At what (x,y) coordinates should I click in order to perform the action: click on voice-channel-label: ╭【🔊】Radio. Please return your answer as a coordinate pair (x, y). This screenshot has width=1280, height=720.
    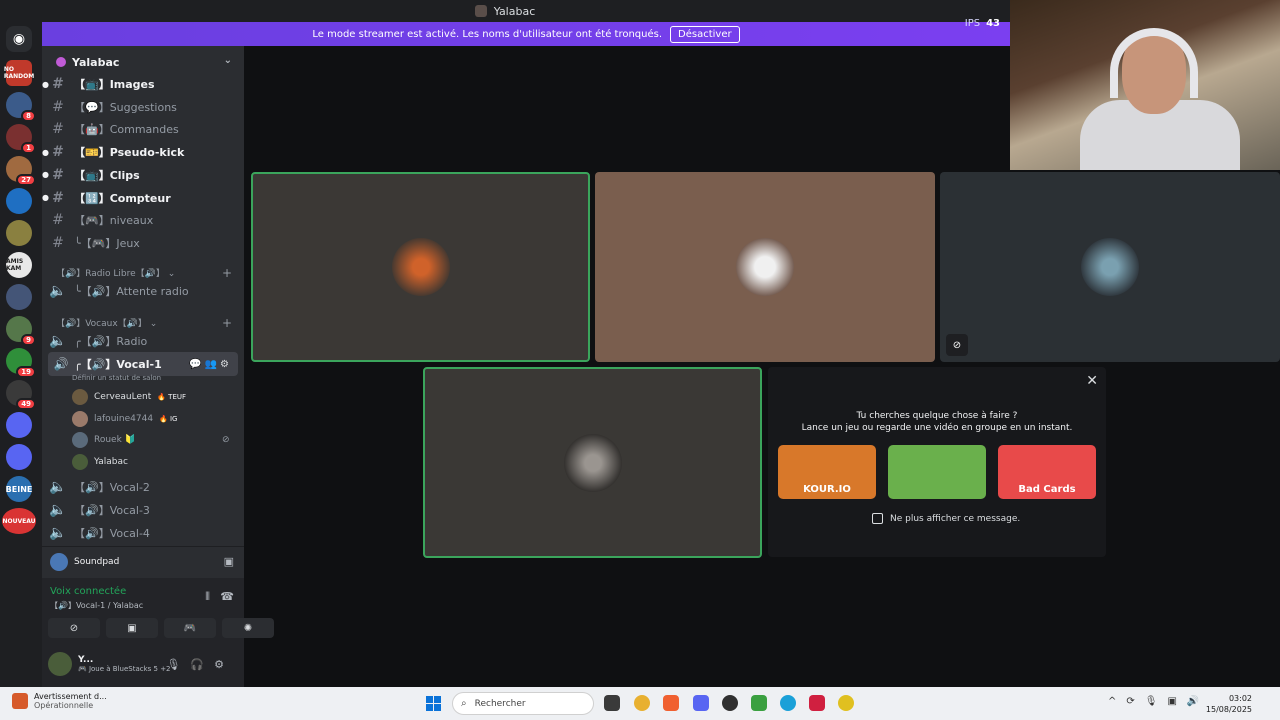
    Looking at the image, I should click on (111, 341).